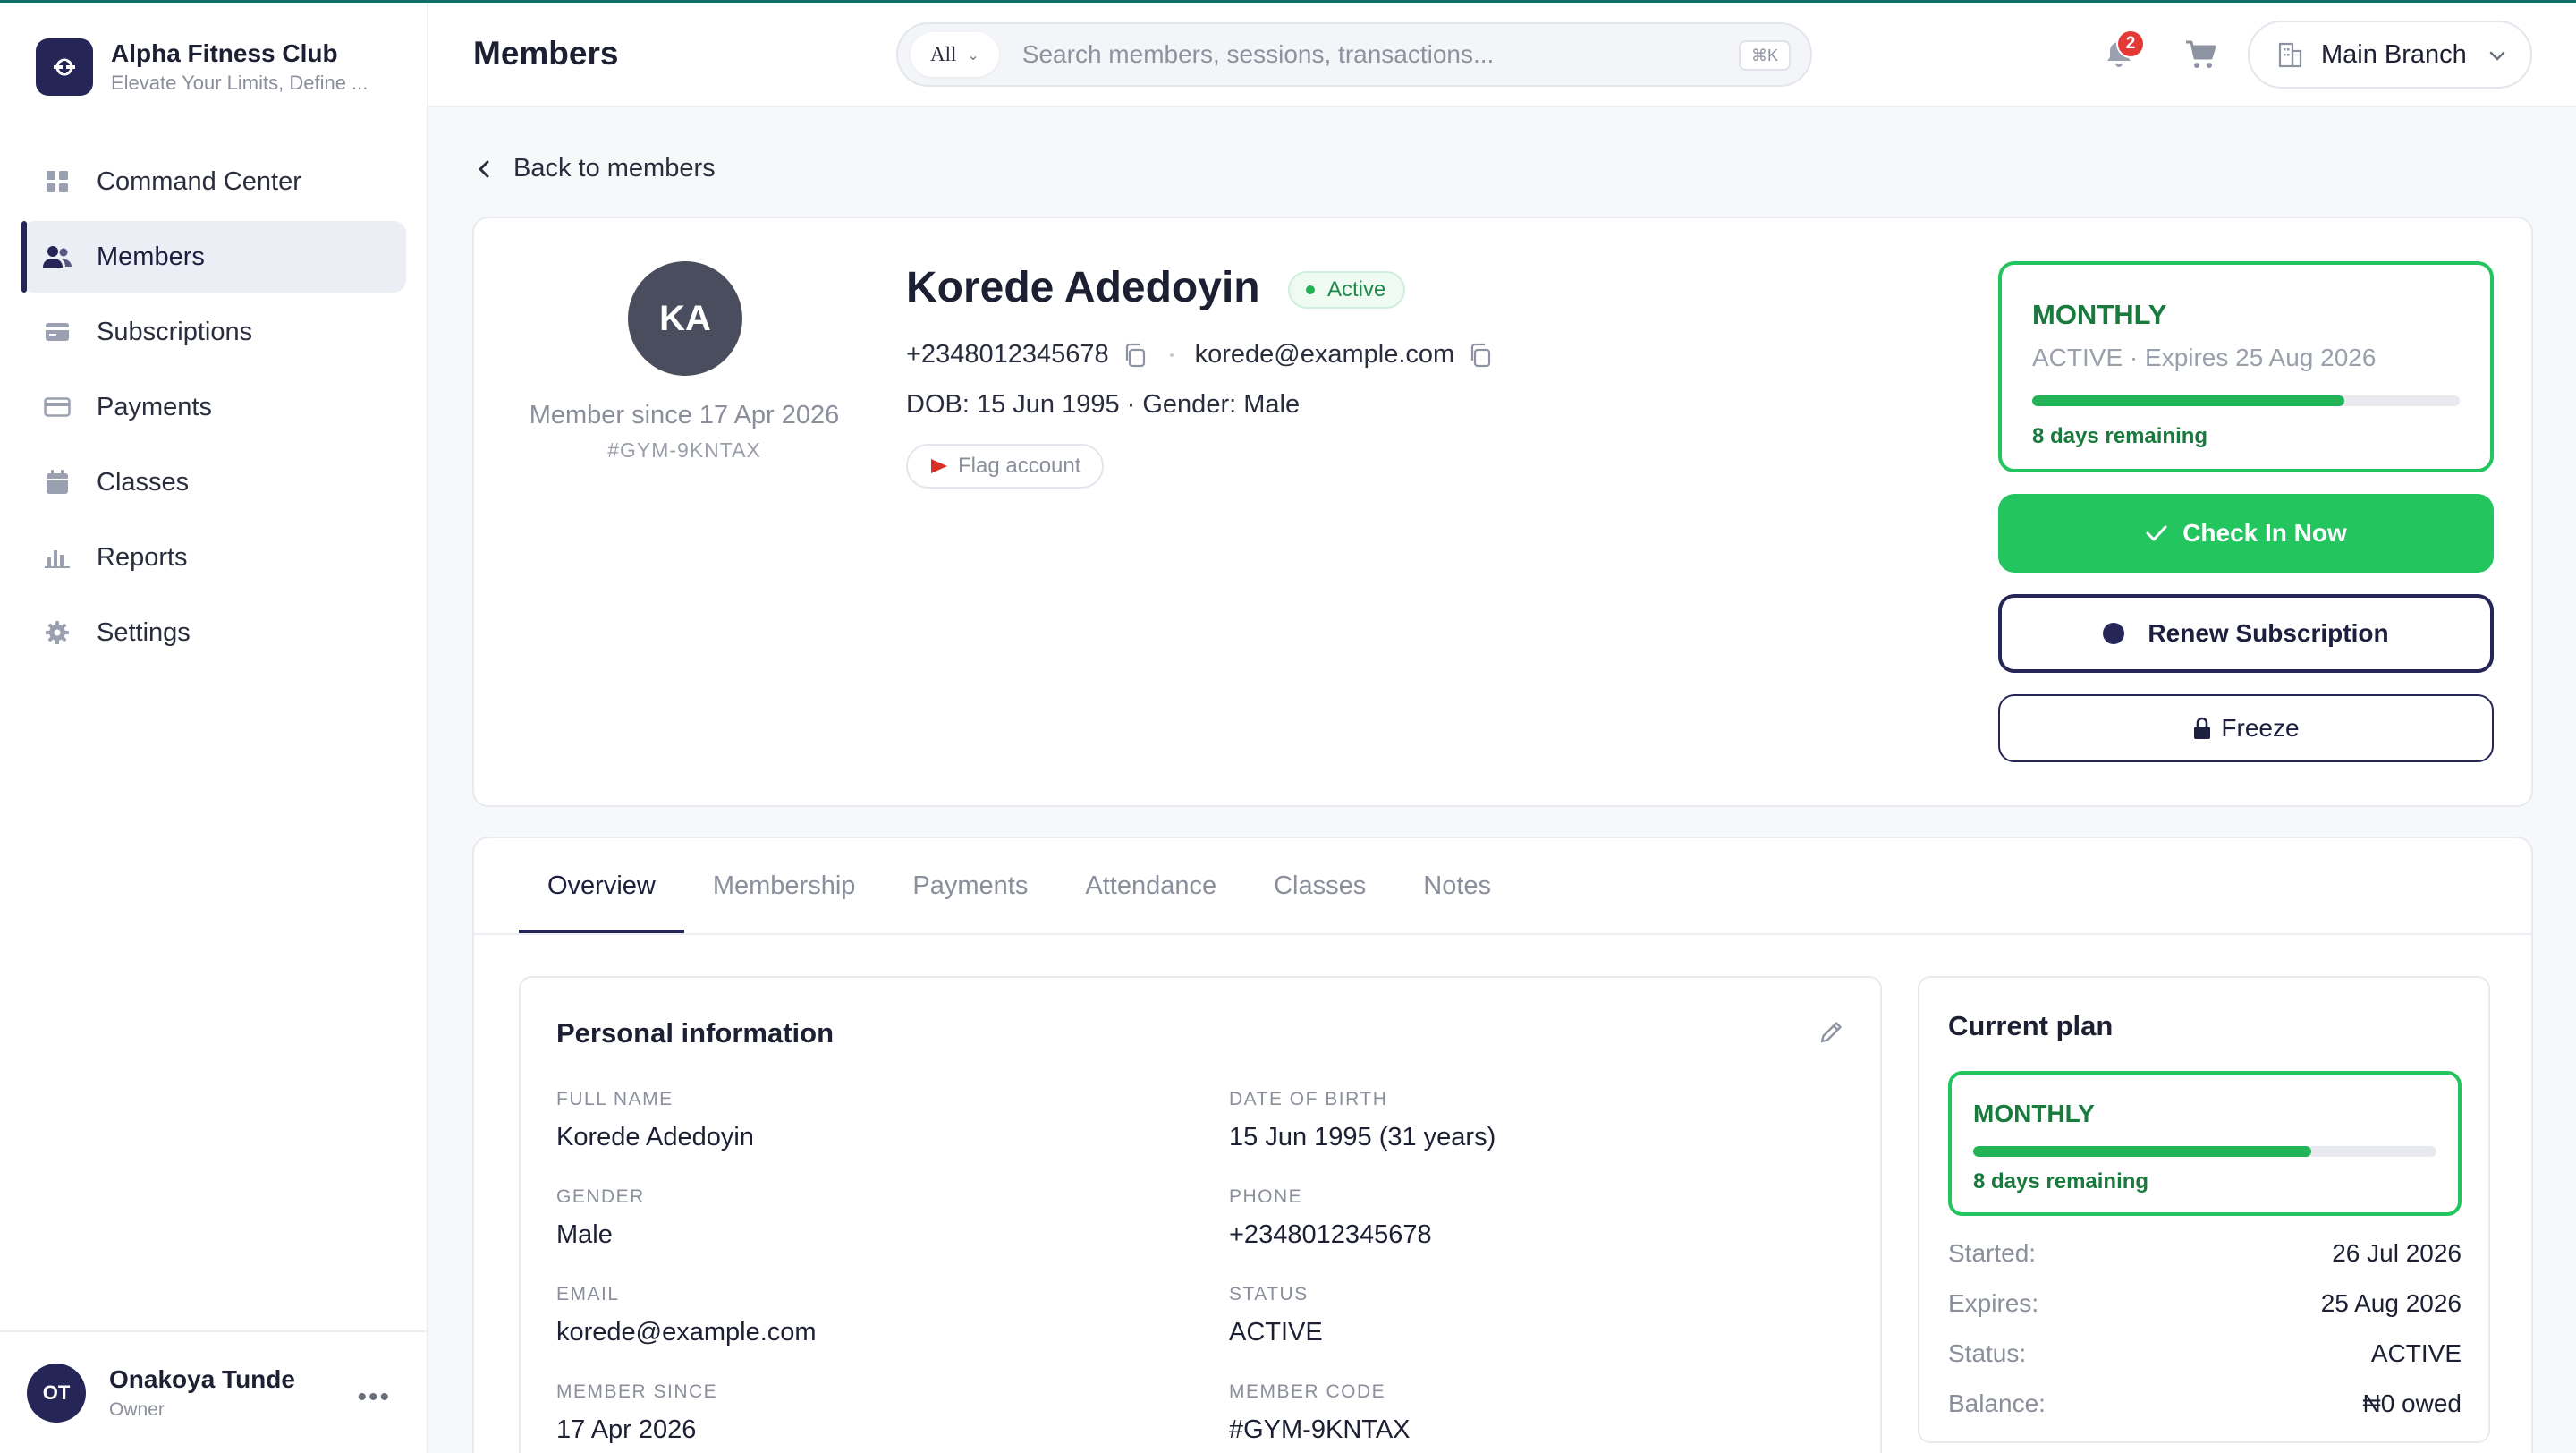  What do you see at coordinates (1320, 1413) in the screenshot?
I see `field-member-code: MEMBER CODE #GYM-9KNTAX` at bounding box center [1320, 1413].